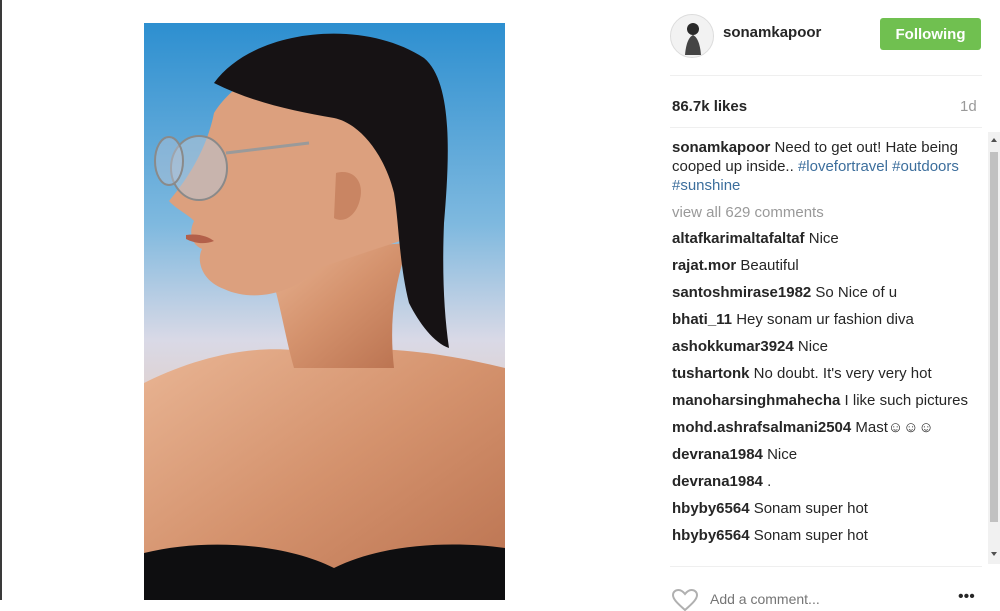 This screenshot has width=1000, height=611. Describe the element at coordinates (741, 292) in the screenshot. I see `comment-username: santoshmirase1982` at that location.